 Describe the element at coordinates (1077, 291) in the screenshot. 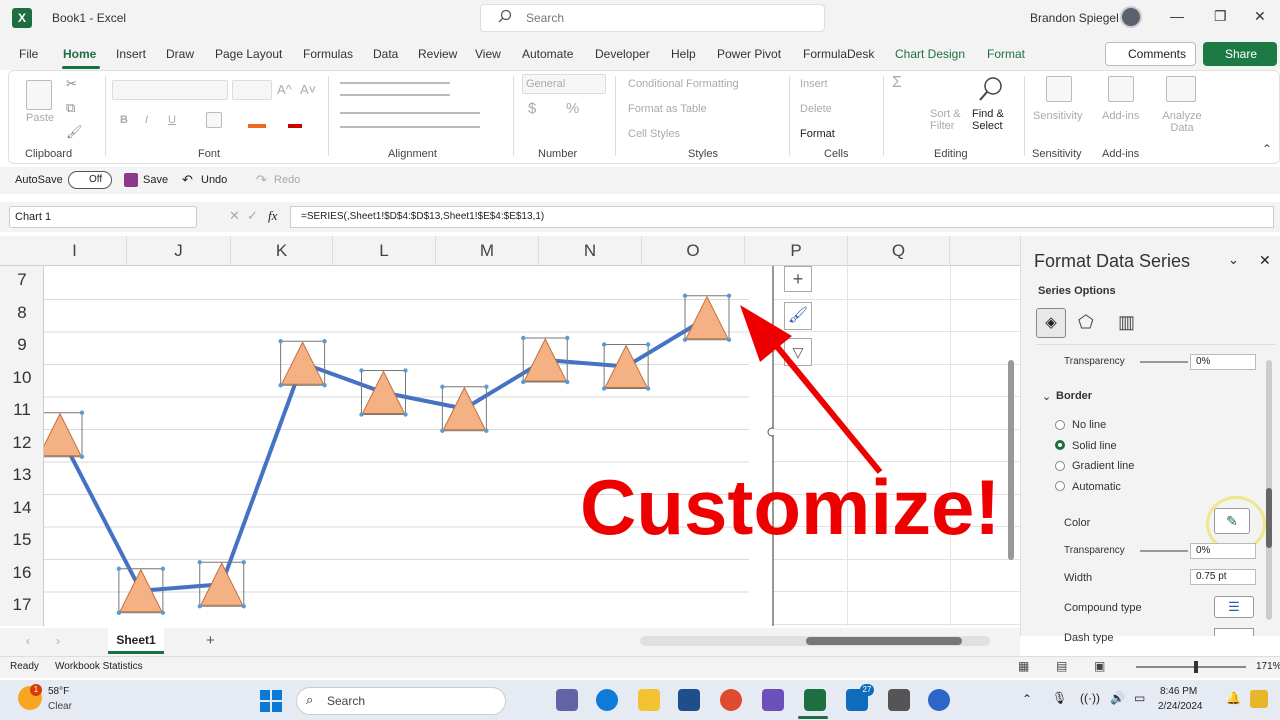

I see `series-options-dropdown: Series Options` at that location.